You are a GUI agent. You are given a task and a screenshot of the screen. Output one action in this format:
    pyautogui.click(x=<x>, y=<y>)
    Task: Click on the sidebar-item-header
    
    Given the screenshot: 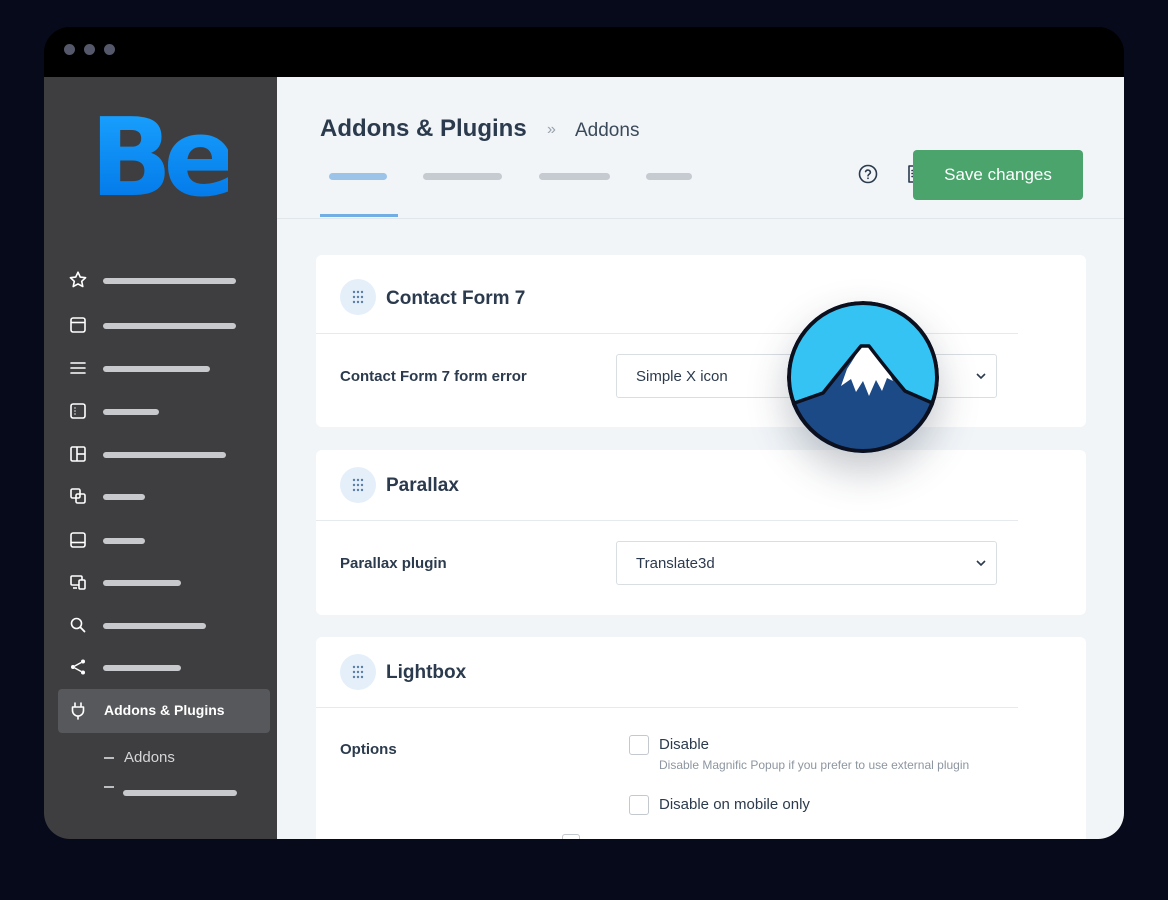 What is the action you would take?
    pyautogui.click(x=164, y=325)
    